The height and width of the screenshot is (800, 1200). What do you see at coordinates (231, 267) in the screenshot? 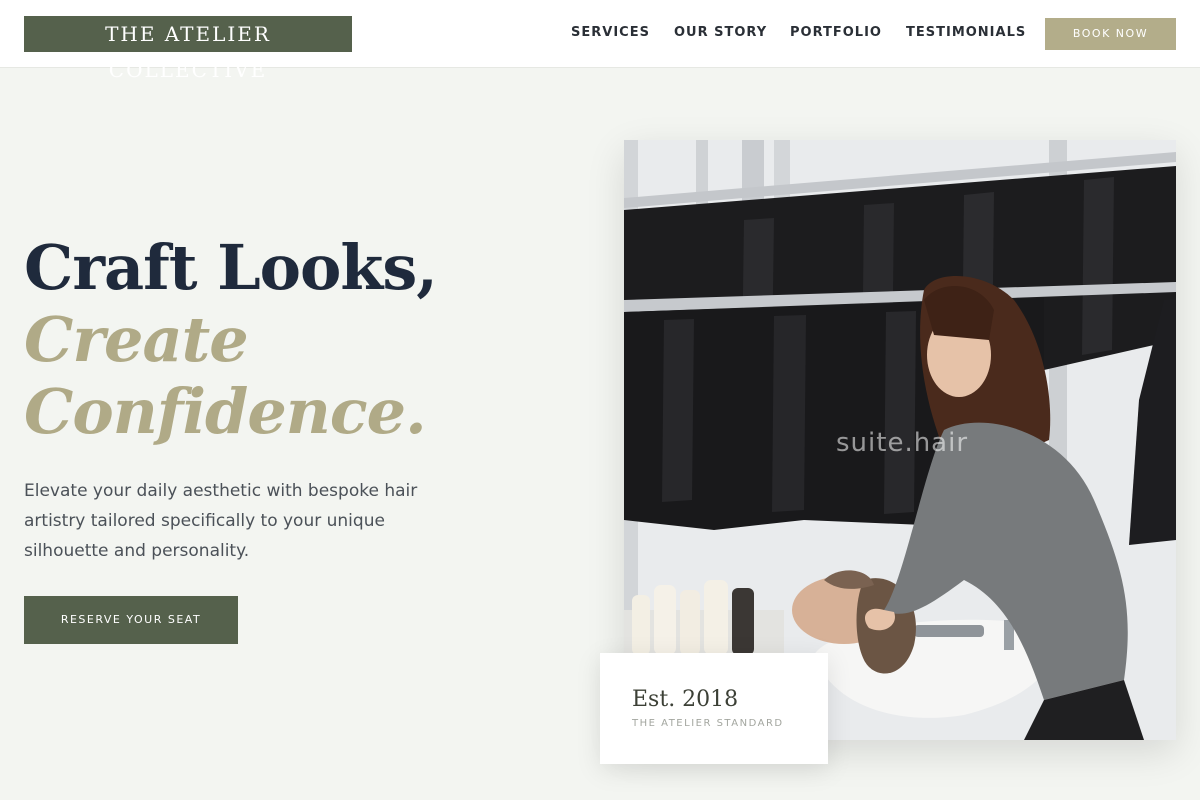
I see `hero-headline-line1: Craft Looks,` at bounding box center [231, 267].